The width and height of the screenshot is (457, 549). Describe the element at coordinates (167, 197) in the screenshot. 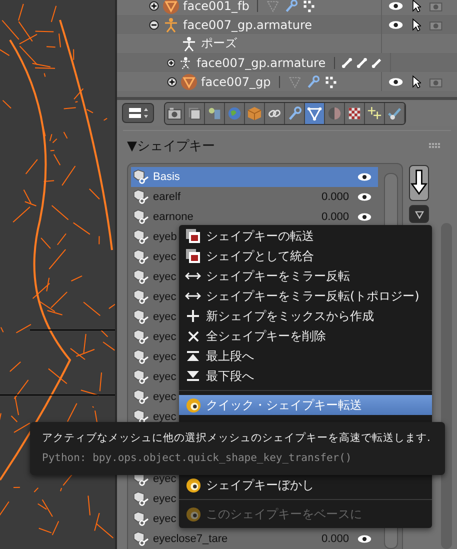

I see `shape-key-name: earelf` at that location.